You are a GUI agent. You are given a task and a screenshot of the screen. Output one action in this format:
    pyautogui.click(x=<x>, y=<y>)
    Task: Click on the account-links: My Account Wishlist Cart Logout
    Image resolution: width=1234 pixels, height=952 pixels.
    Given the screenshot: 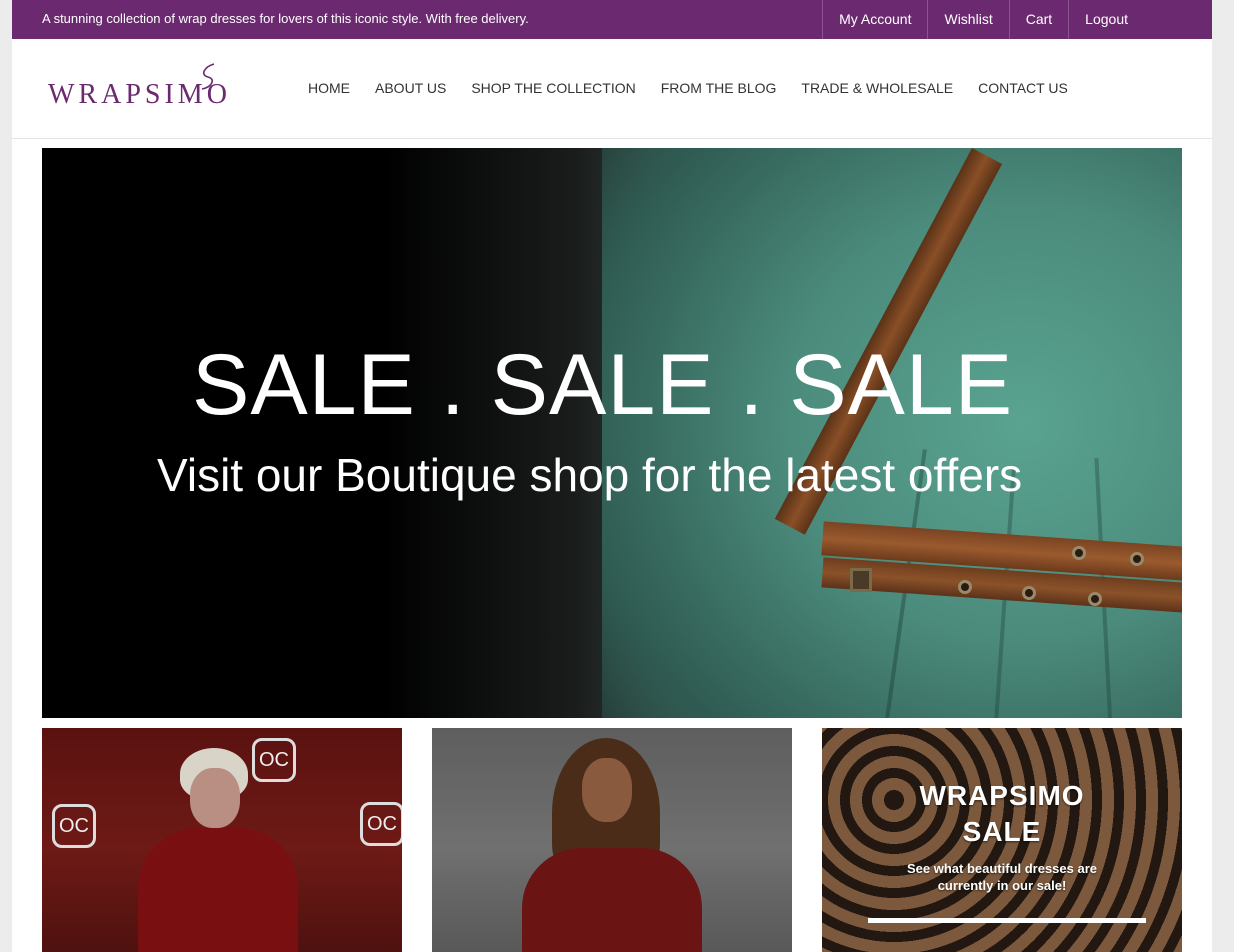 What is the action you would take?
    pyautogui.click(x=1017, y=19)
    